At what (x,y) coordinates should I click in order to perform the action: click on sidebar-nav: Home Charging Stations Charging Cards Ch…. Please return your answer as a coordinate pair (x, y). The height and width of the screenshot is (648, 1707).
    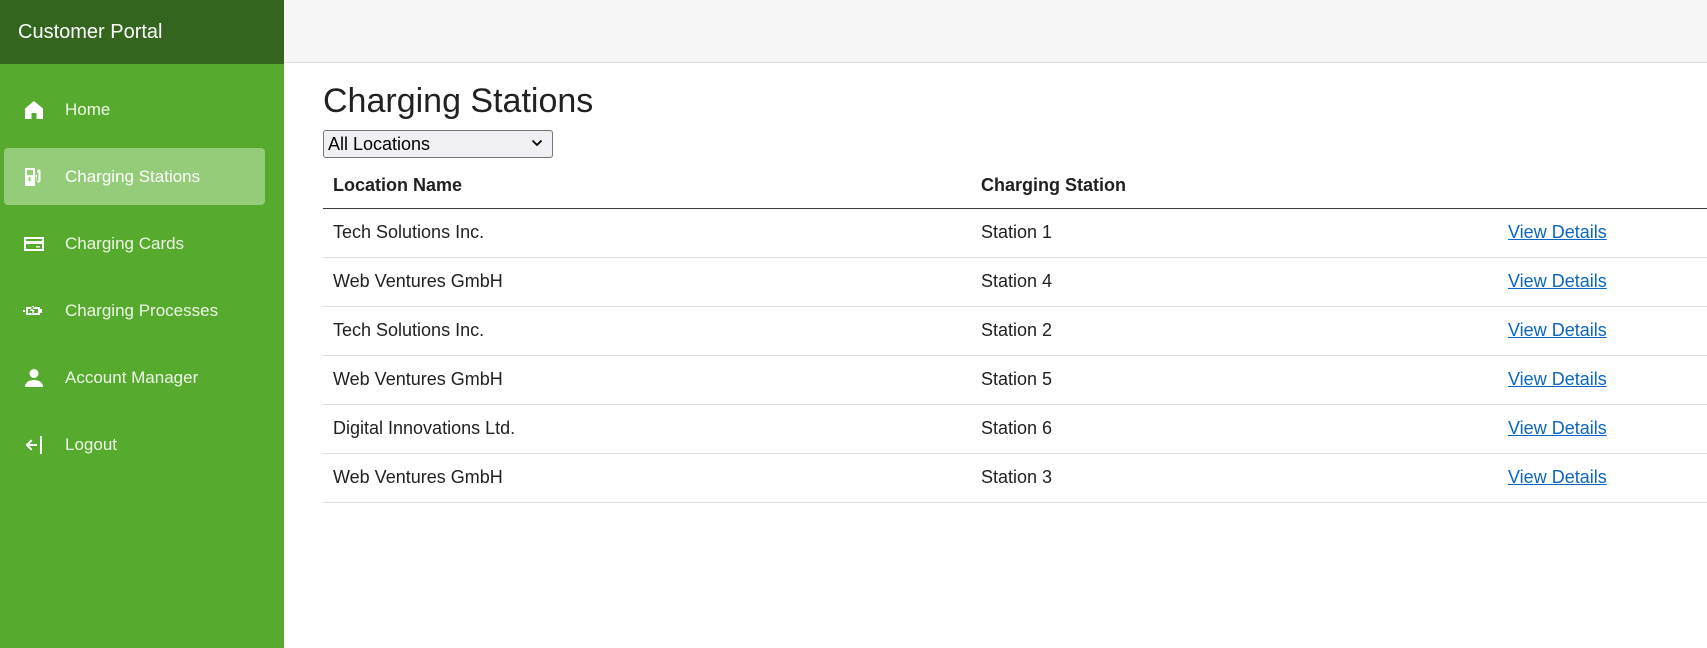
    Looking at the image, I should click on (142, 268).